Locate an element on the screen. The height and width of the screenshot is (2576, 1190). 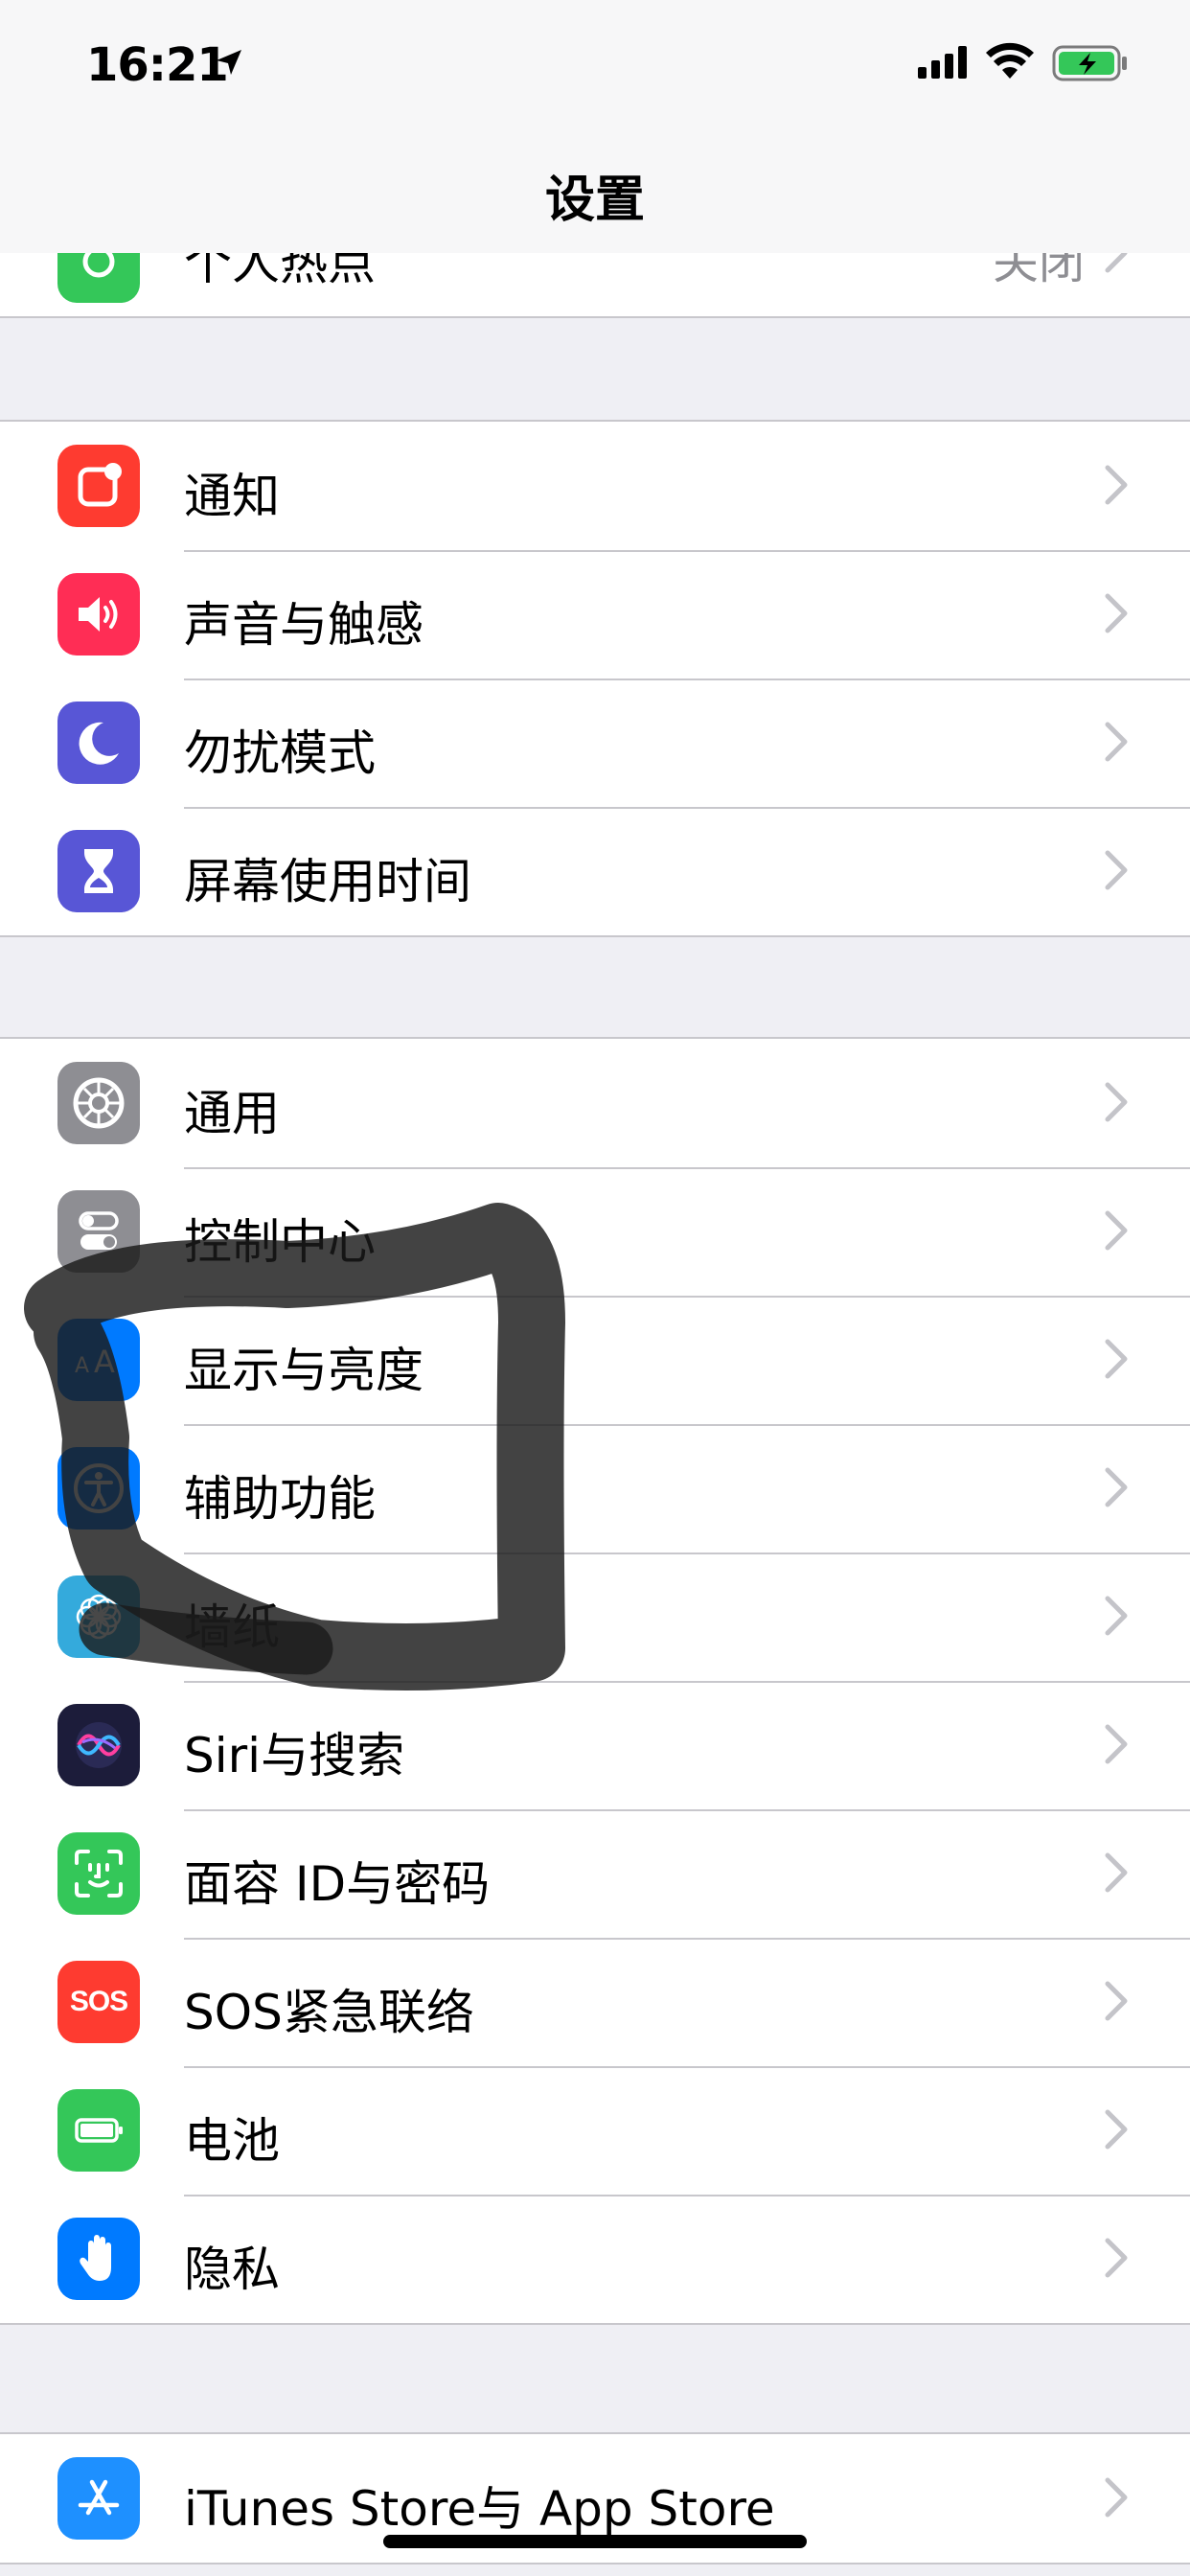
settings-row-display-brightness: AA 显示与亮度 is located at coordinates (595, 1360).